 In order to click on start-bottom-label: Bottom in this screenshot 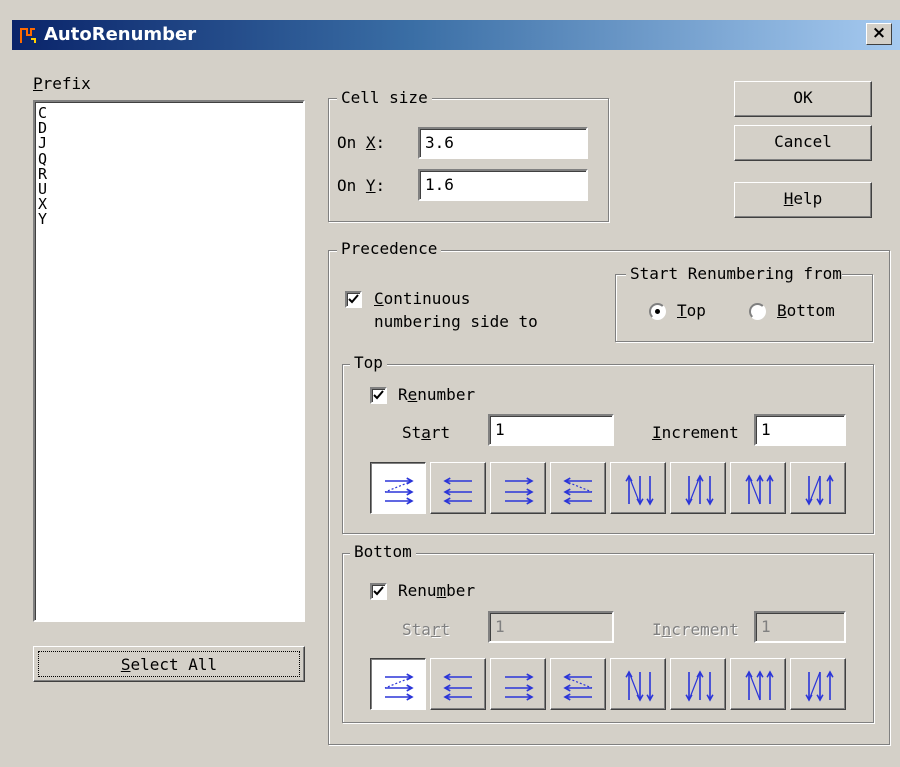, I will do `click(806, 310)`.